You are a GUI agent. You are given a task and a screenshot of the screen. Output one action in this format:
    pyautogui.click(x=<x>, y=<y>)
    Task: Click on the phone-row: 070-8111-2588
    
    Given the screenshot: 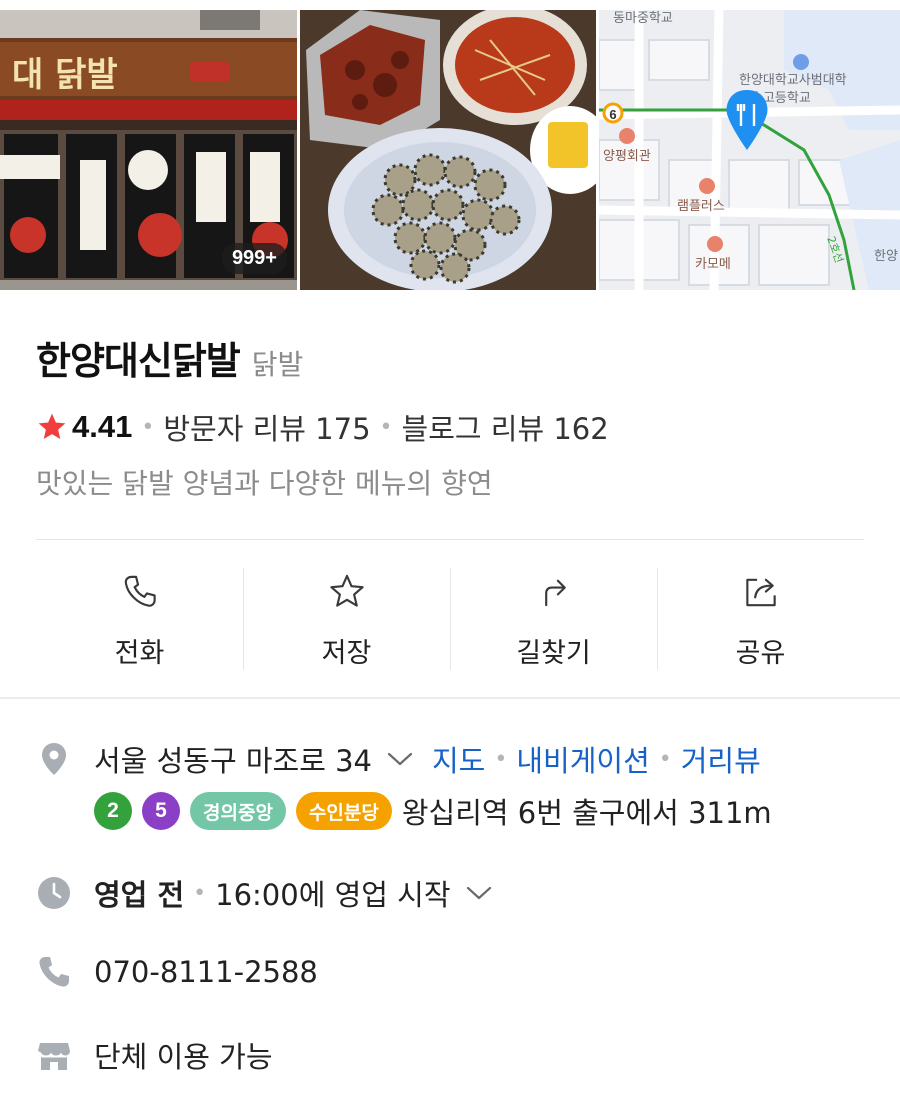 What is the action you would take?
    pyautogui.click(x=177, y=972)
    